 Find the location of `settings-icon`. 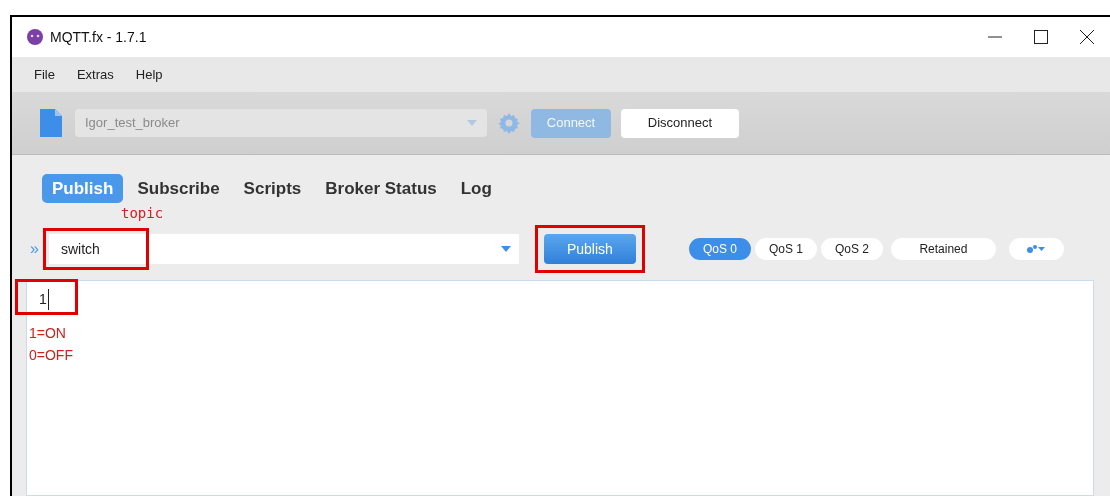

settings-icon is located at coordinates (1036, 249).